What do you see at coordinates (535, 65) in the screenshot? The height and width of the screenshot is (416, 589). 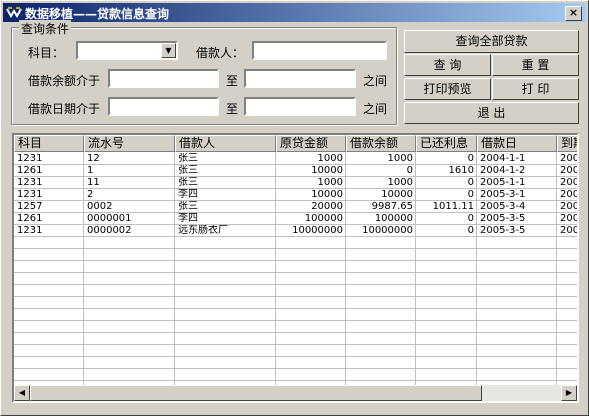 I see `reset-button: 重 置` at bounding box center [535, 65].